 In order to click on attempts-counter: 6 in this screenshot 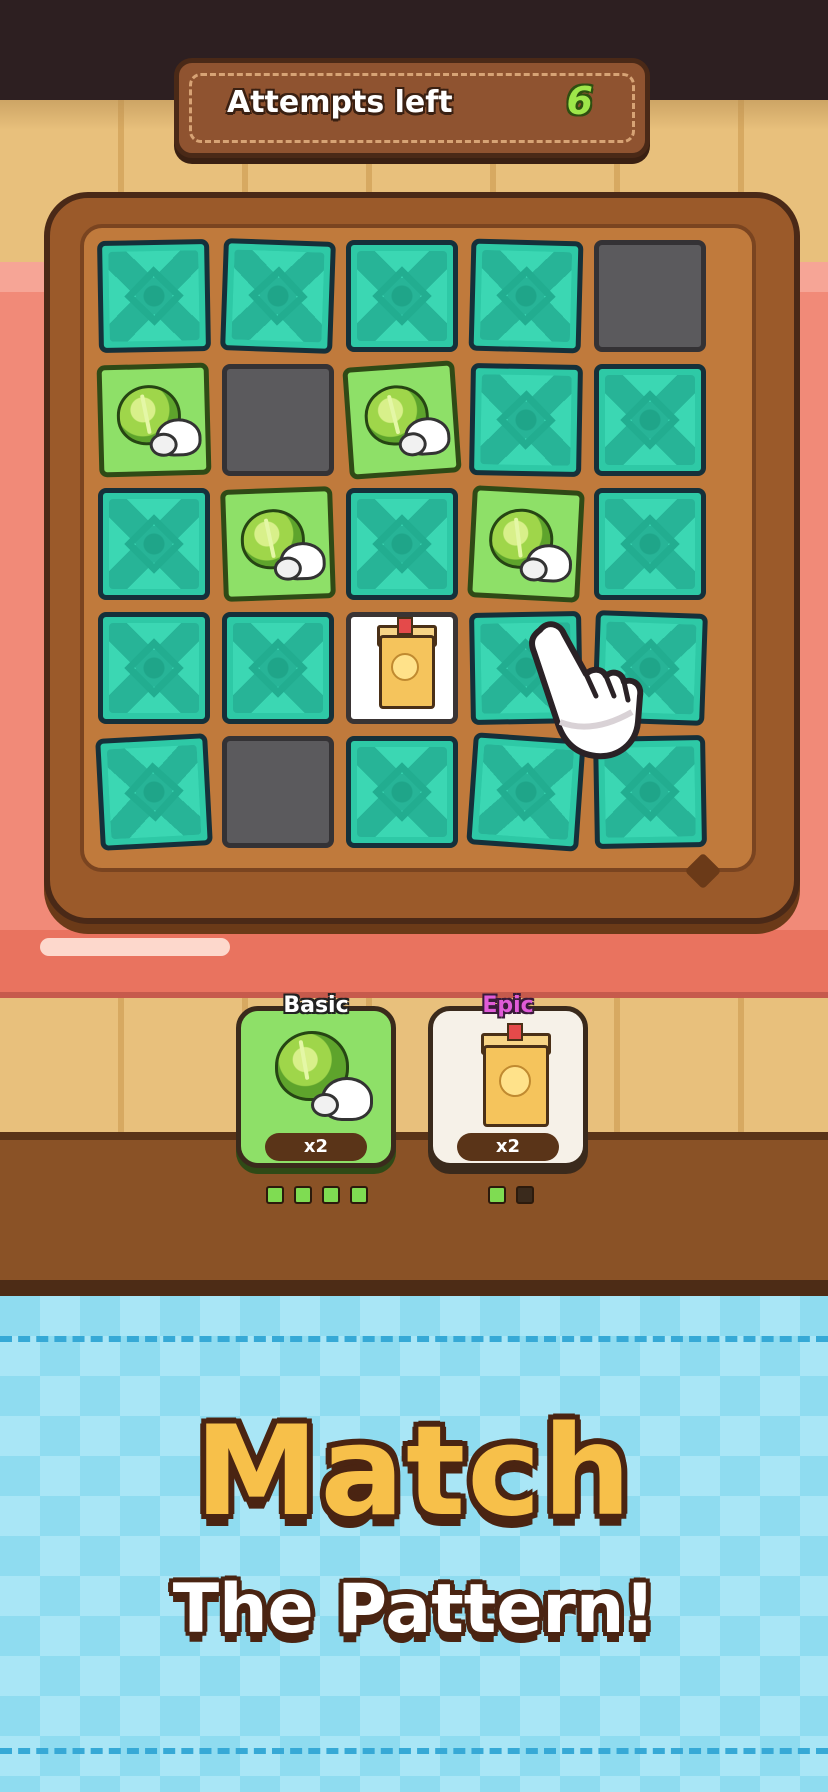, I will do `click(579, 101)`.